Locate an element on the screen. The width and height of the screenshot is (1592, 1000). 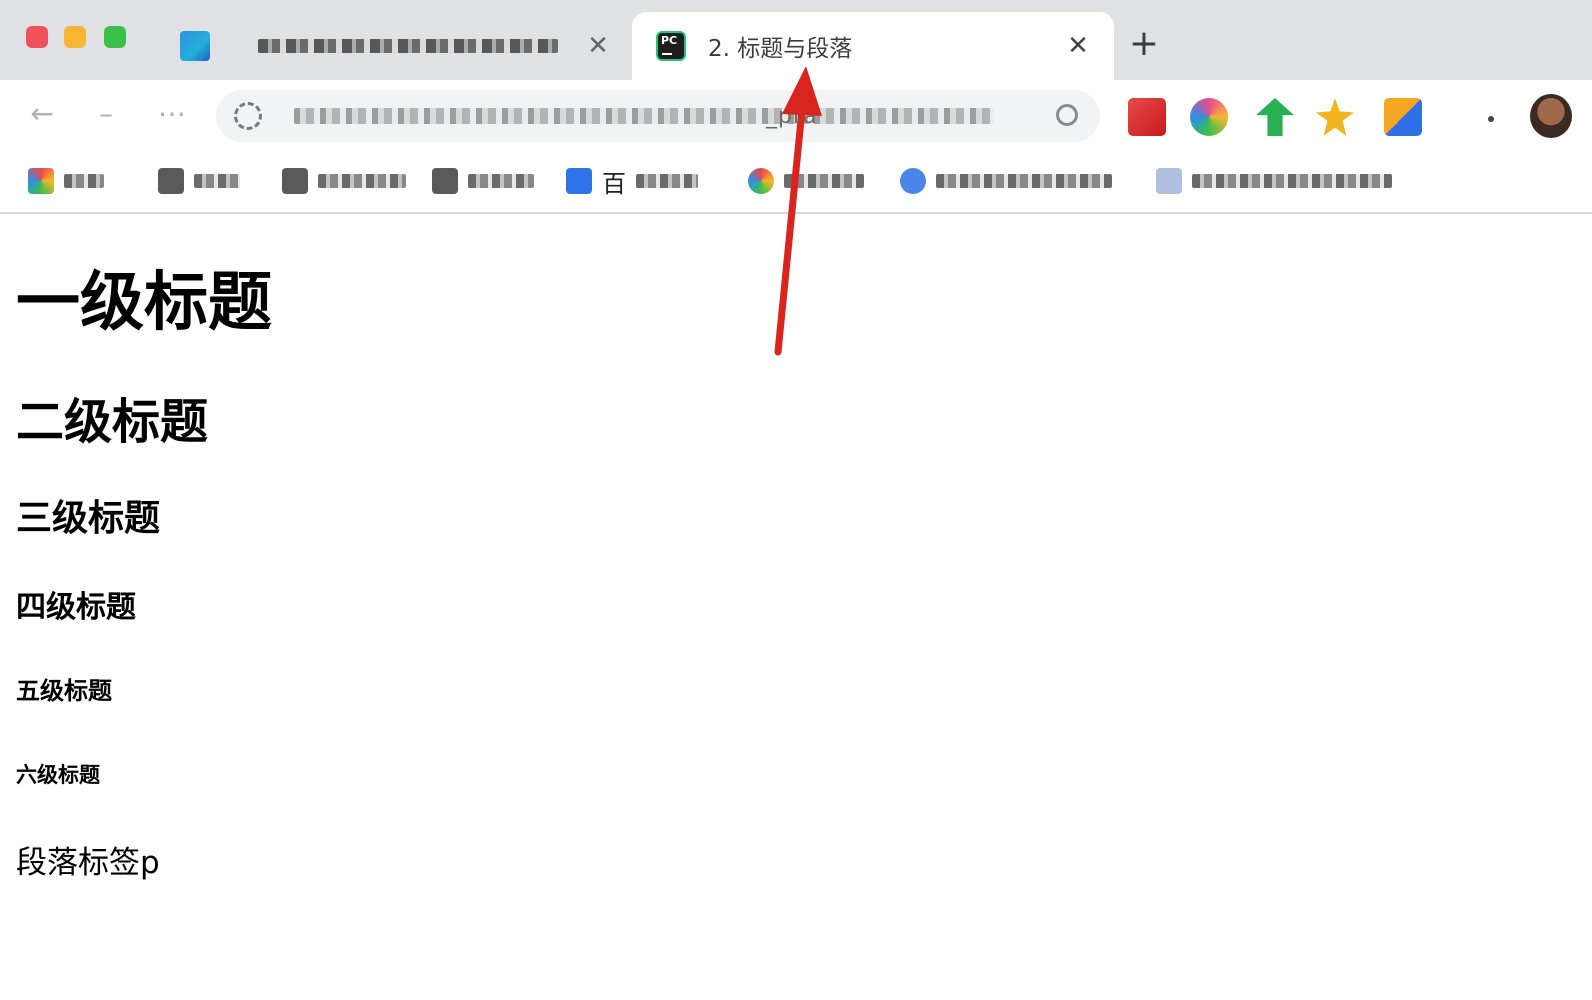
heading-6: 六级标题 is located at coordinates (58, 775).